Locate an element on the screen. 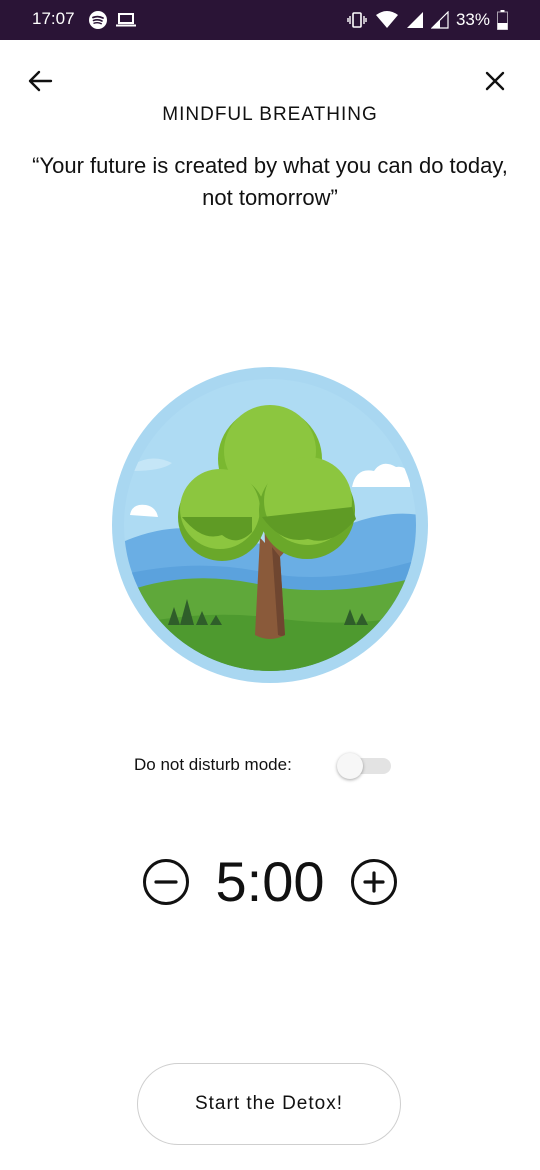 The width and height of the screenshot is (540, 1170). dnd-toggle-knob is located at coordinates (350, 766).